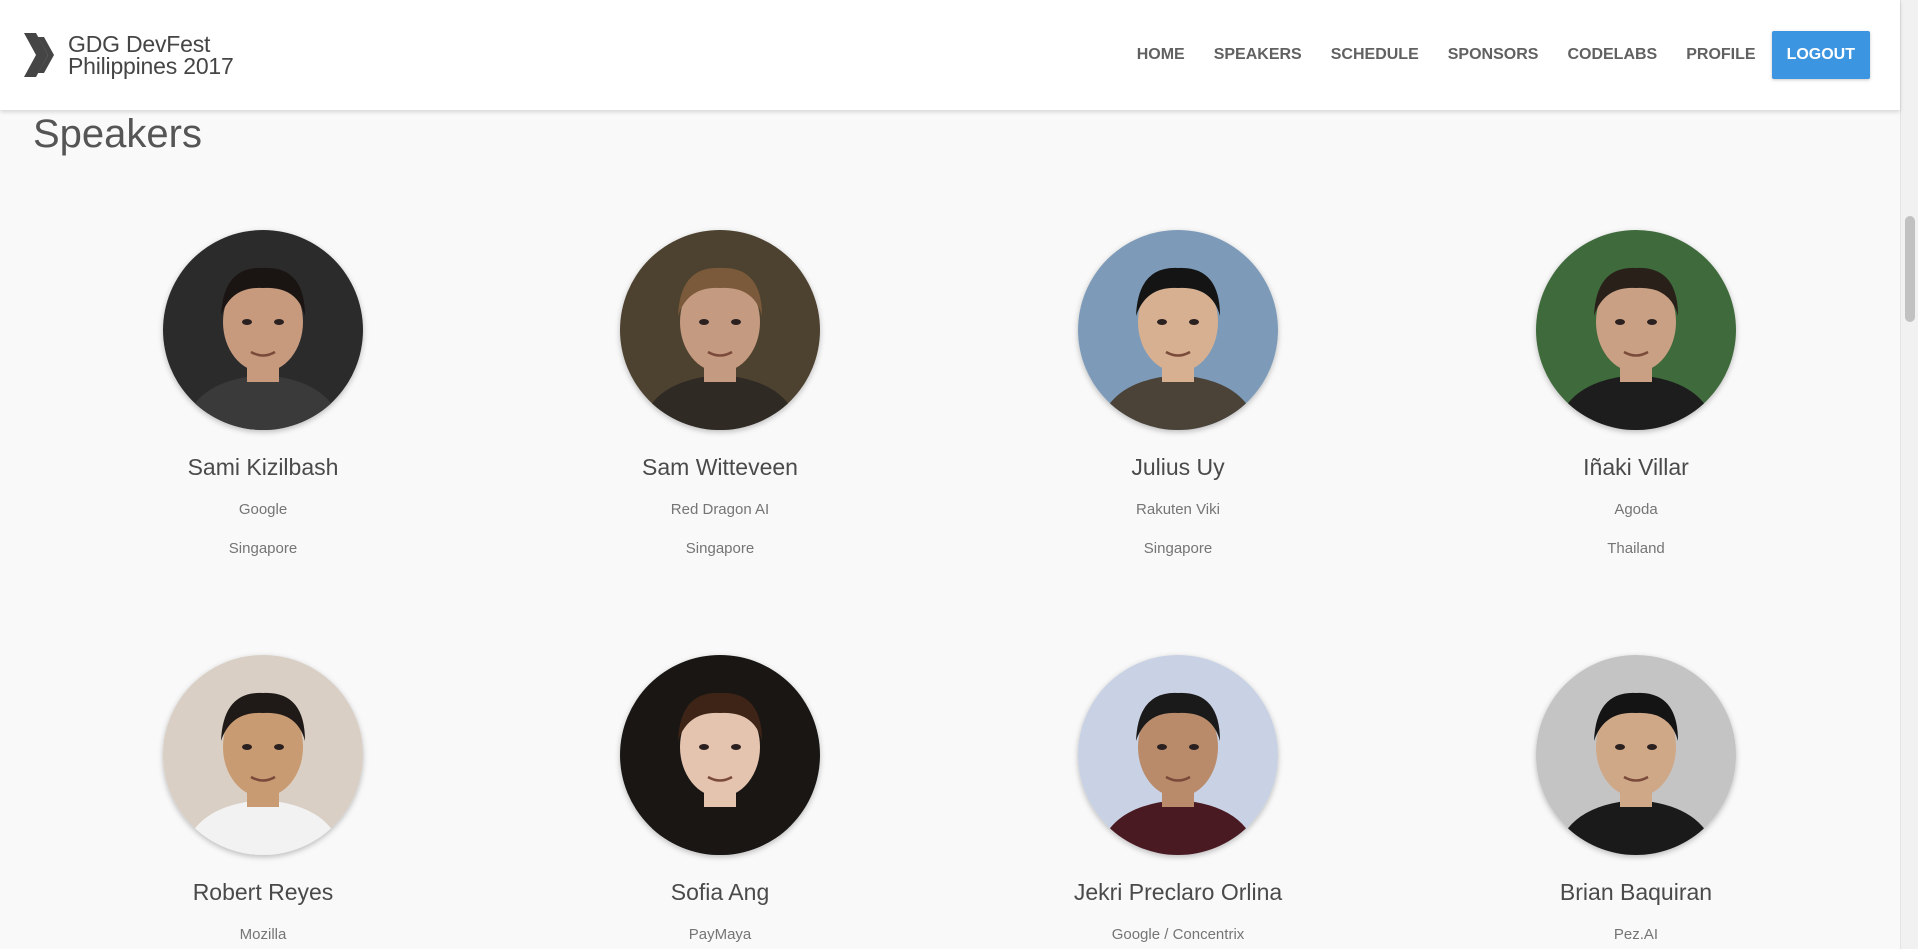  What do you see at coordinates (720, 892) in the screenshot?
I see `speaker-name: Sofia Ang` at bounding box center [720, 892].